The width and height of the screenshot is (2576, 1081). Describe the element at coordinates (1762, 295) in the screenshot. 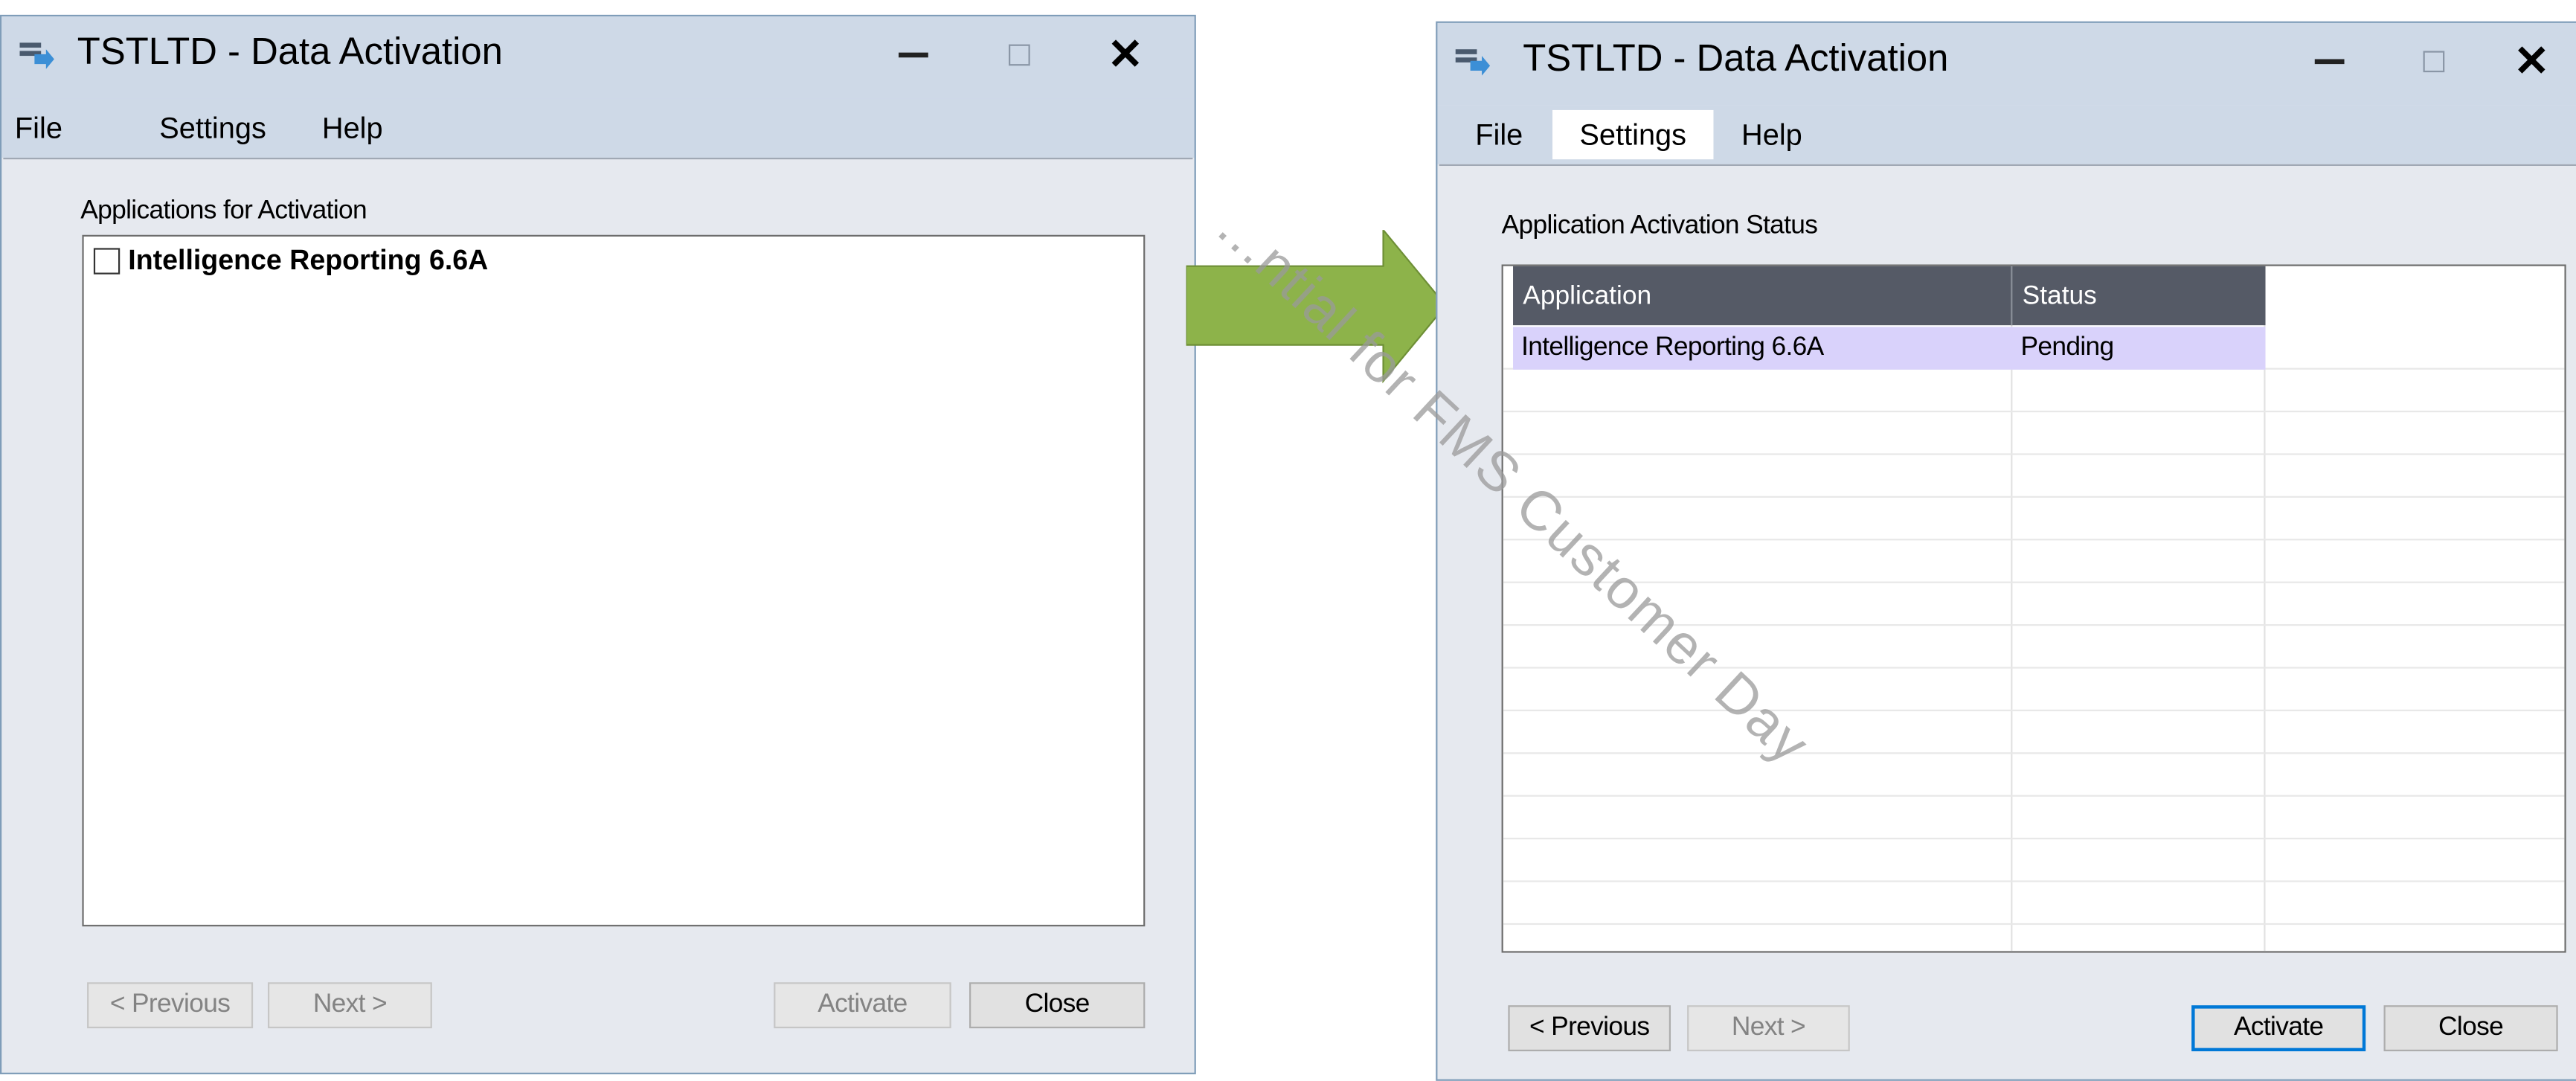

I see `column-header-application: Application` at that location.